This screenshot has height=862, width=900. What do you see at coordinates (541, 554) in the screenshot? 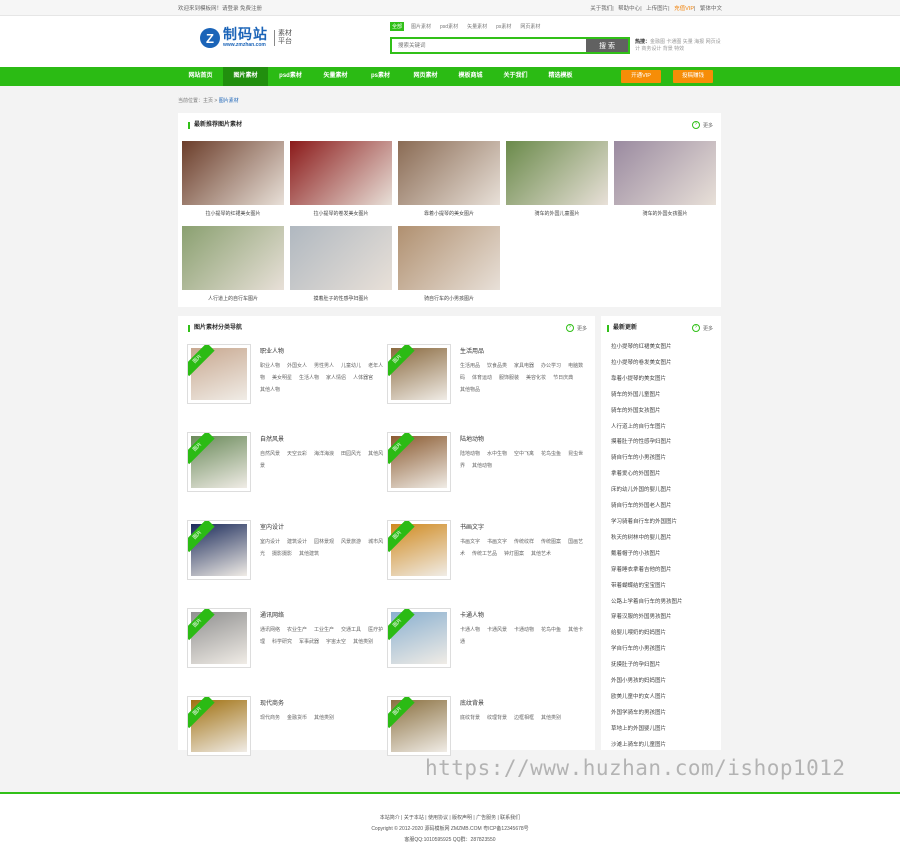
I see `category-tag: 其他艺术` at bounding box center [541, 554].